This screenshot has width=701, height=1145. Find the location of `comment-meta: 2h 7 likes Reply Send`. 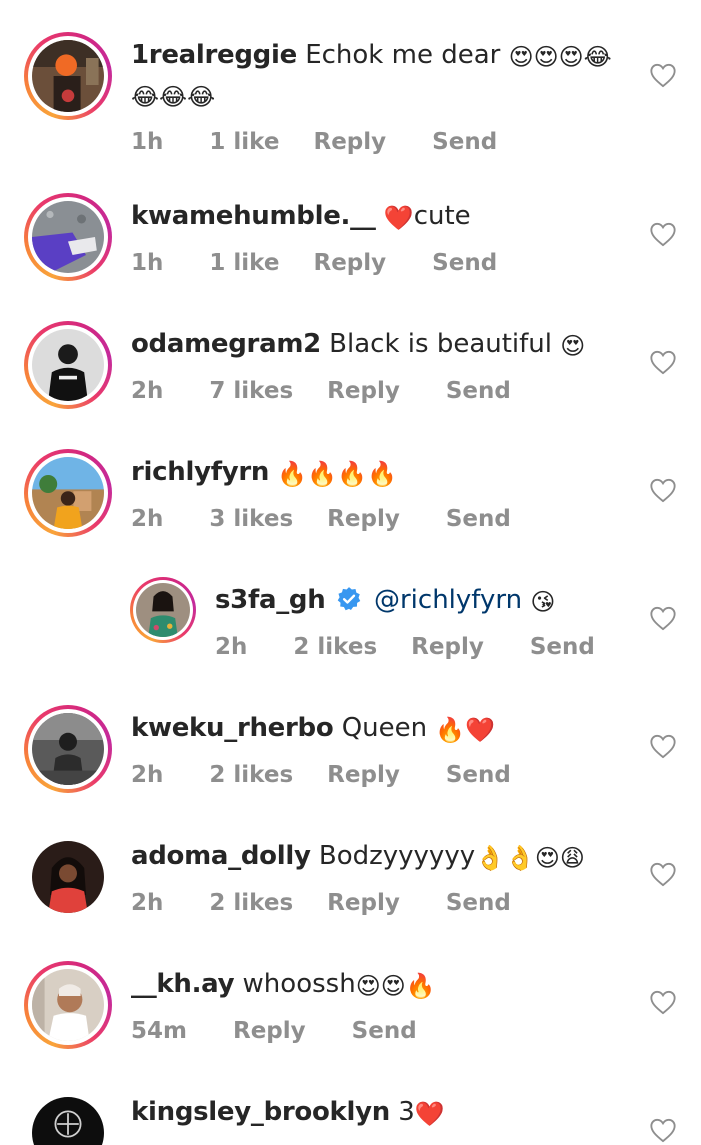

comment-meta: 2h 7 likes Reply Send is located at coordinates (358, 391).